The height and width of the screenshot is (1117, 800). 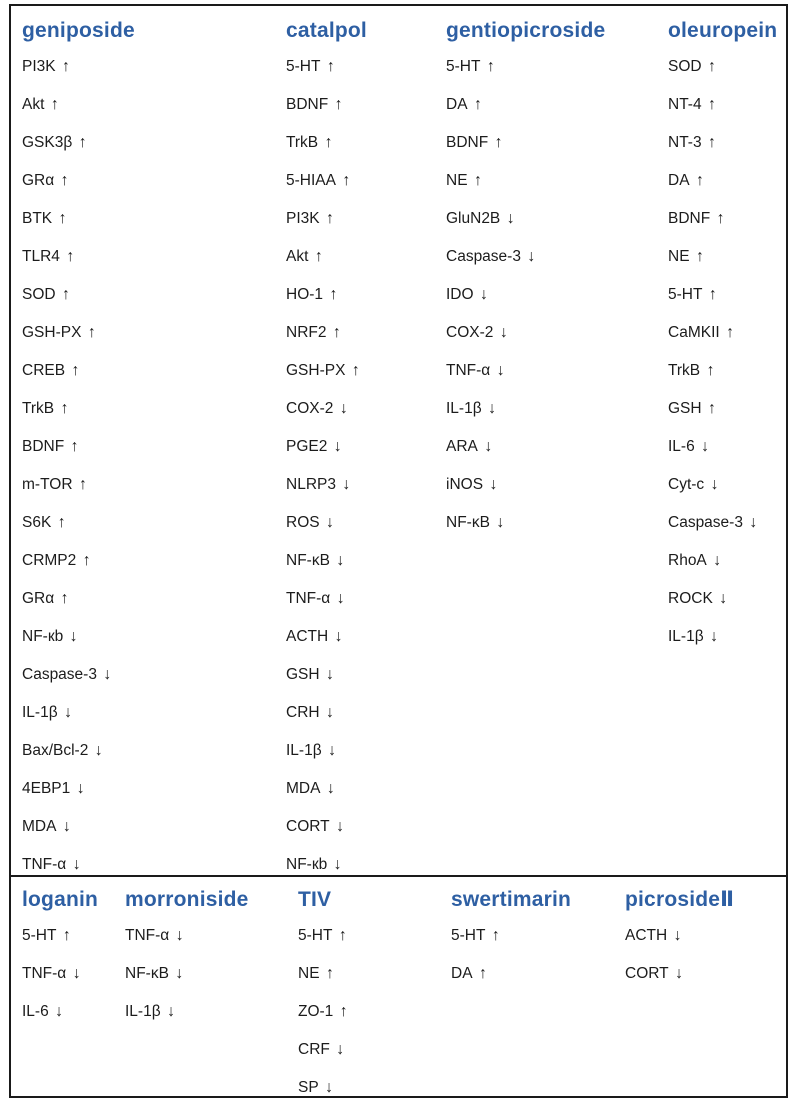 What do you see at coordinates (303, 522) in the screenshot?
I see `target-name: ROS` at bounding box center [303, 522].